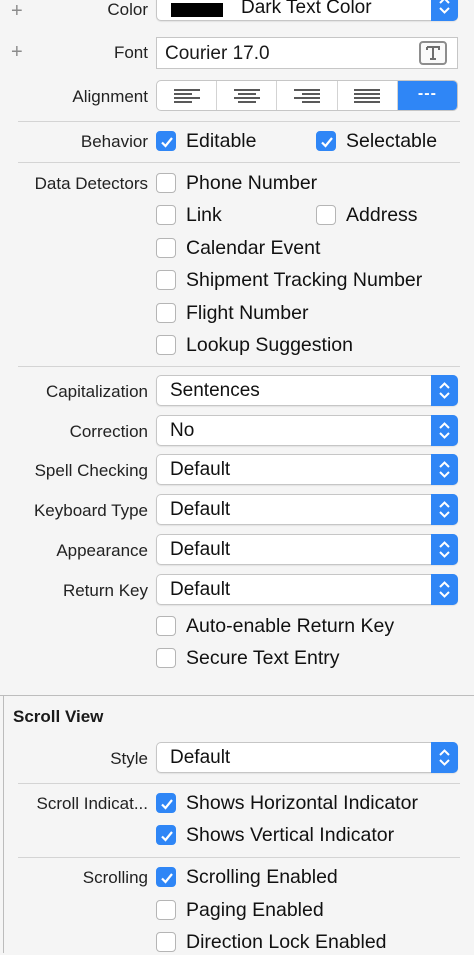 Image resolution: width=474 pixels, height=955 pixels. What do you see at coordinates (304, 280) in the screenshot?
I see `shipment-tracking-label: Shipment Tracking Number` at bounding box center [304, 280].